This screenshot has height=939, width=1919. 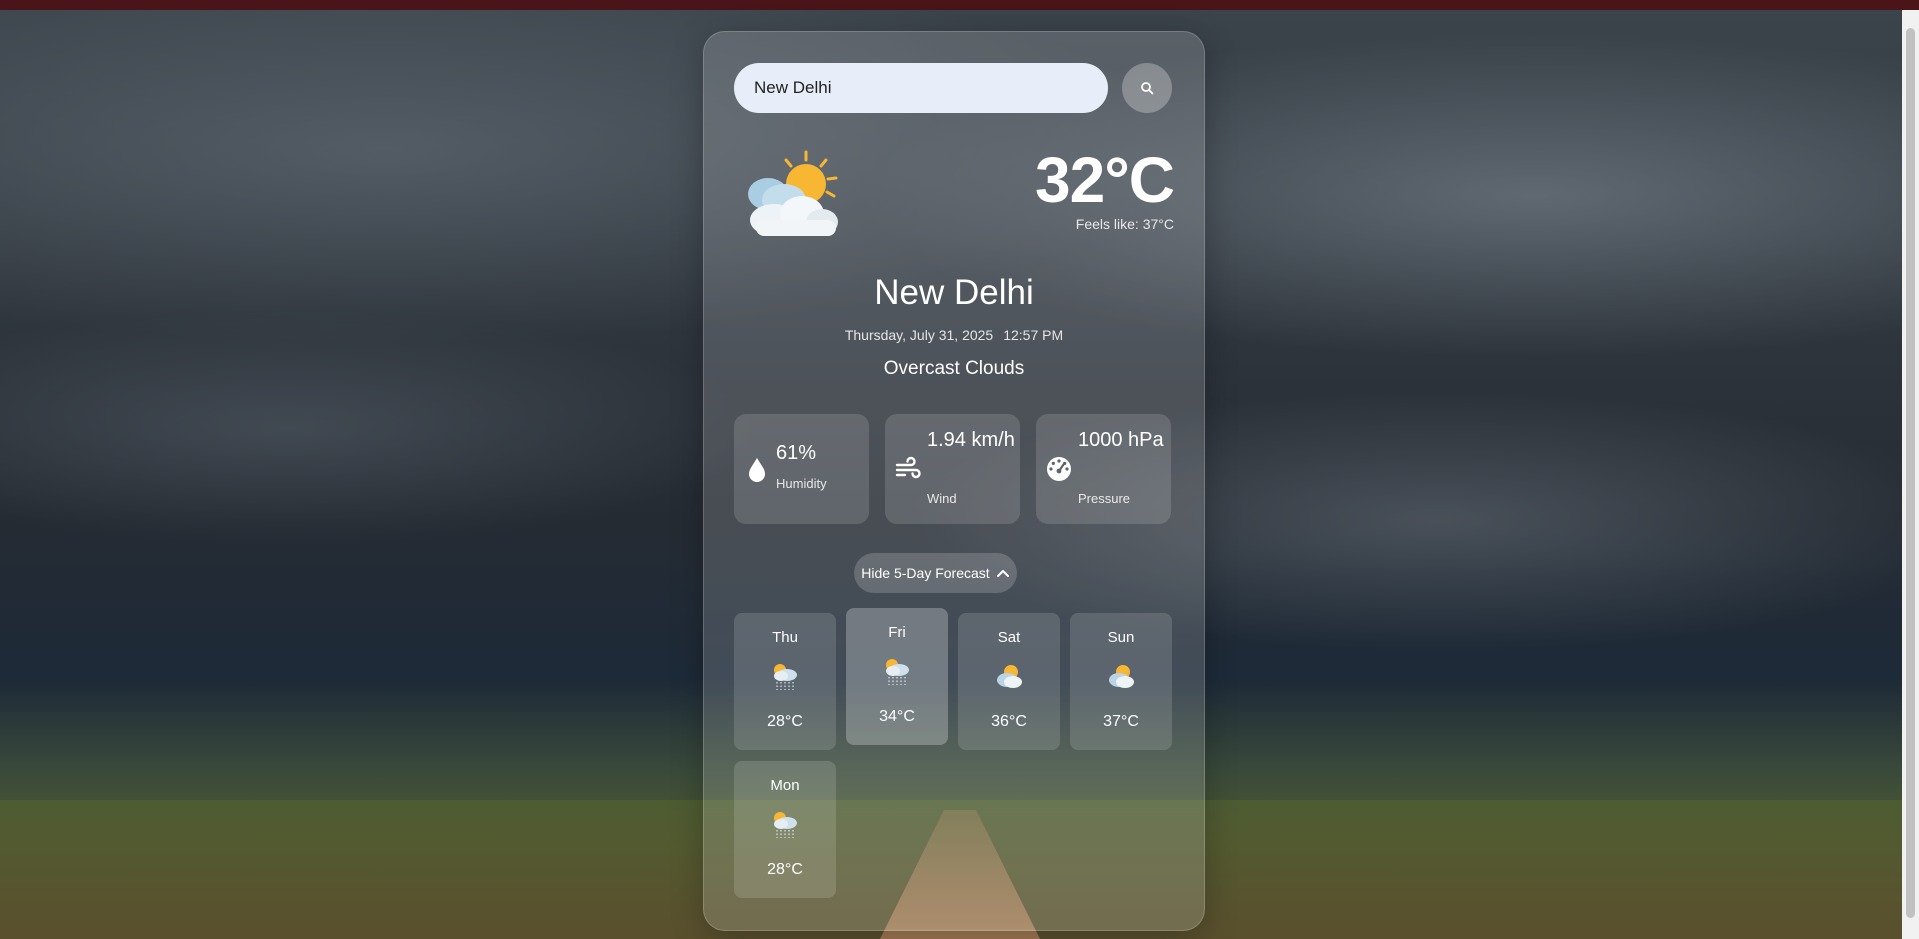 I want to click on partly-cloudy-icon, so click(x=793, y=193).